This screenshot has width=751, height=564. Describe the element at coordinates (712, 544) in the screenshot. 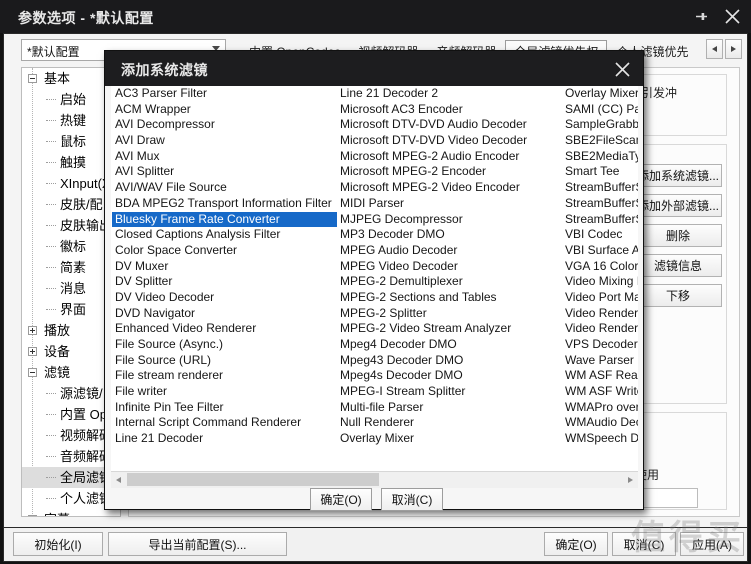

I see `apply-button: 应用(A)` at that location.